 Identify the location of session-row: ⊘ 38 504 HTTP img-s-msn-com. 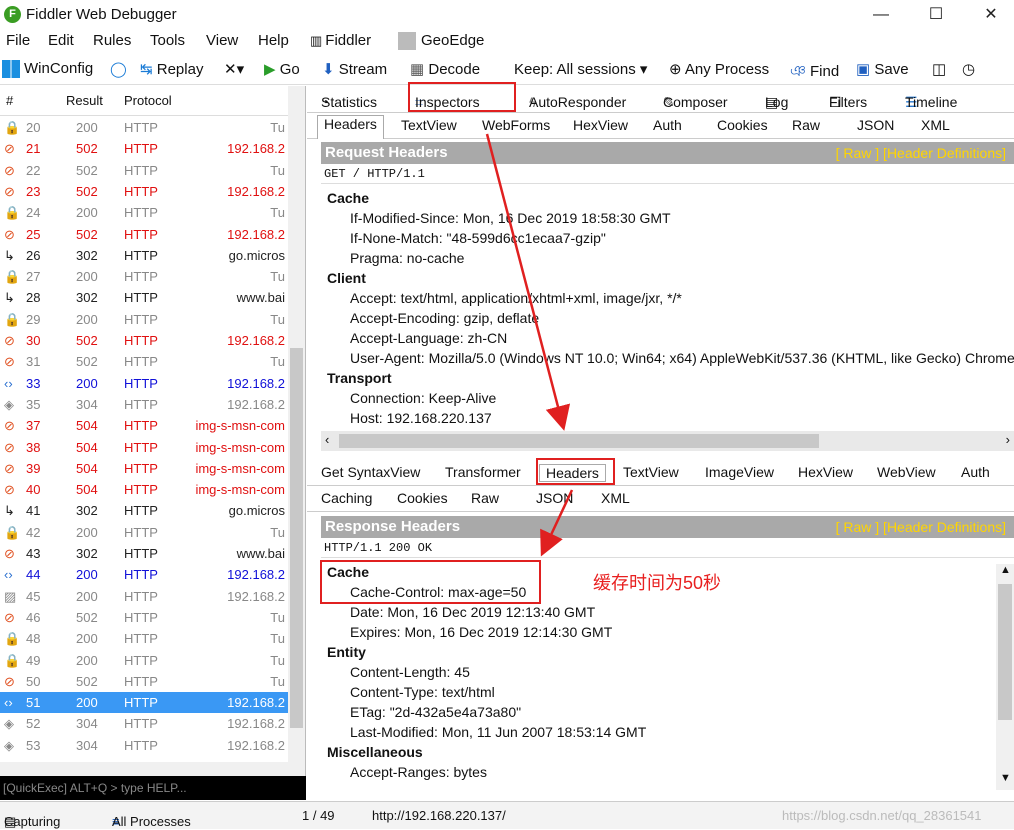
(144, 447).